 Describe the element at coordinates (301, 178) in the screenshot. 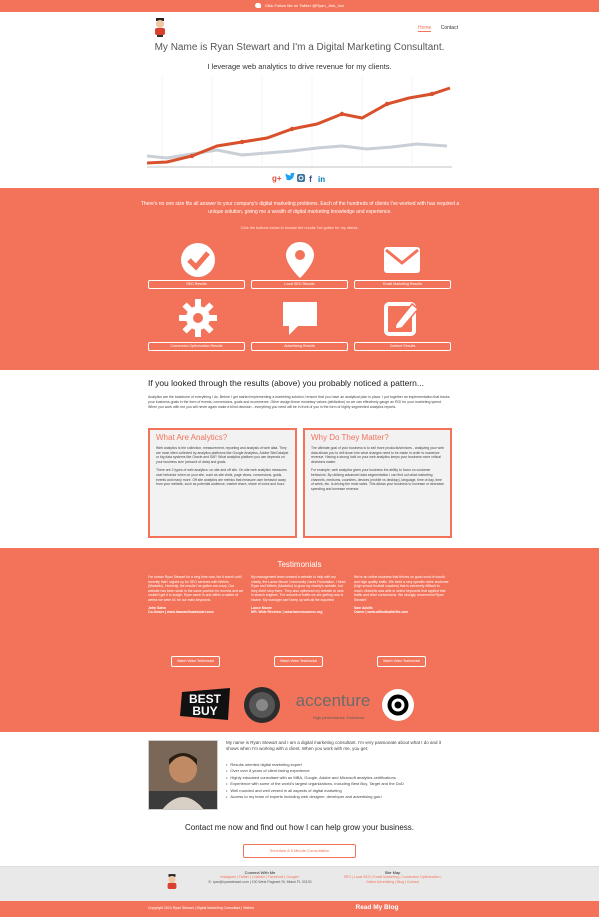

I see `instagram-icon` at that location.